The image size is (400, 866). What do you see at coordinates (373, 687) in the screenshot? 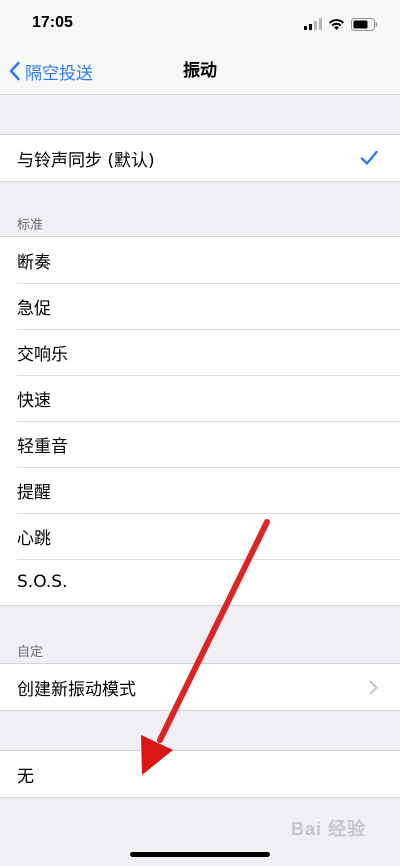
I see `chevron-right-icon` at bounding box center [373, 687].